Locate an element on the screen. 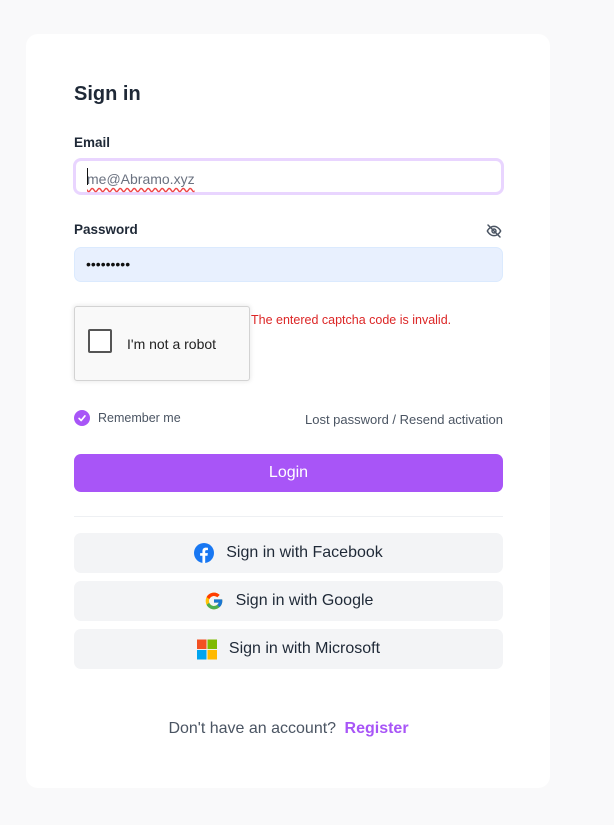 This screenshot has height=825, width=614. microsoft-sign-in-button: Sign in with Microsoft is located at coordinates (288, 649).